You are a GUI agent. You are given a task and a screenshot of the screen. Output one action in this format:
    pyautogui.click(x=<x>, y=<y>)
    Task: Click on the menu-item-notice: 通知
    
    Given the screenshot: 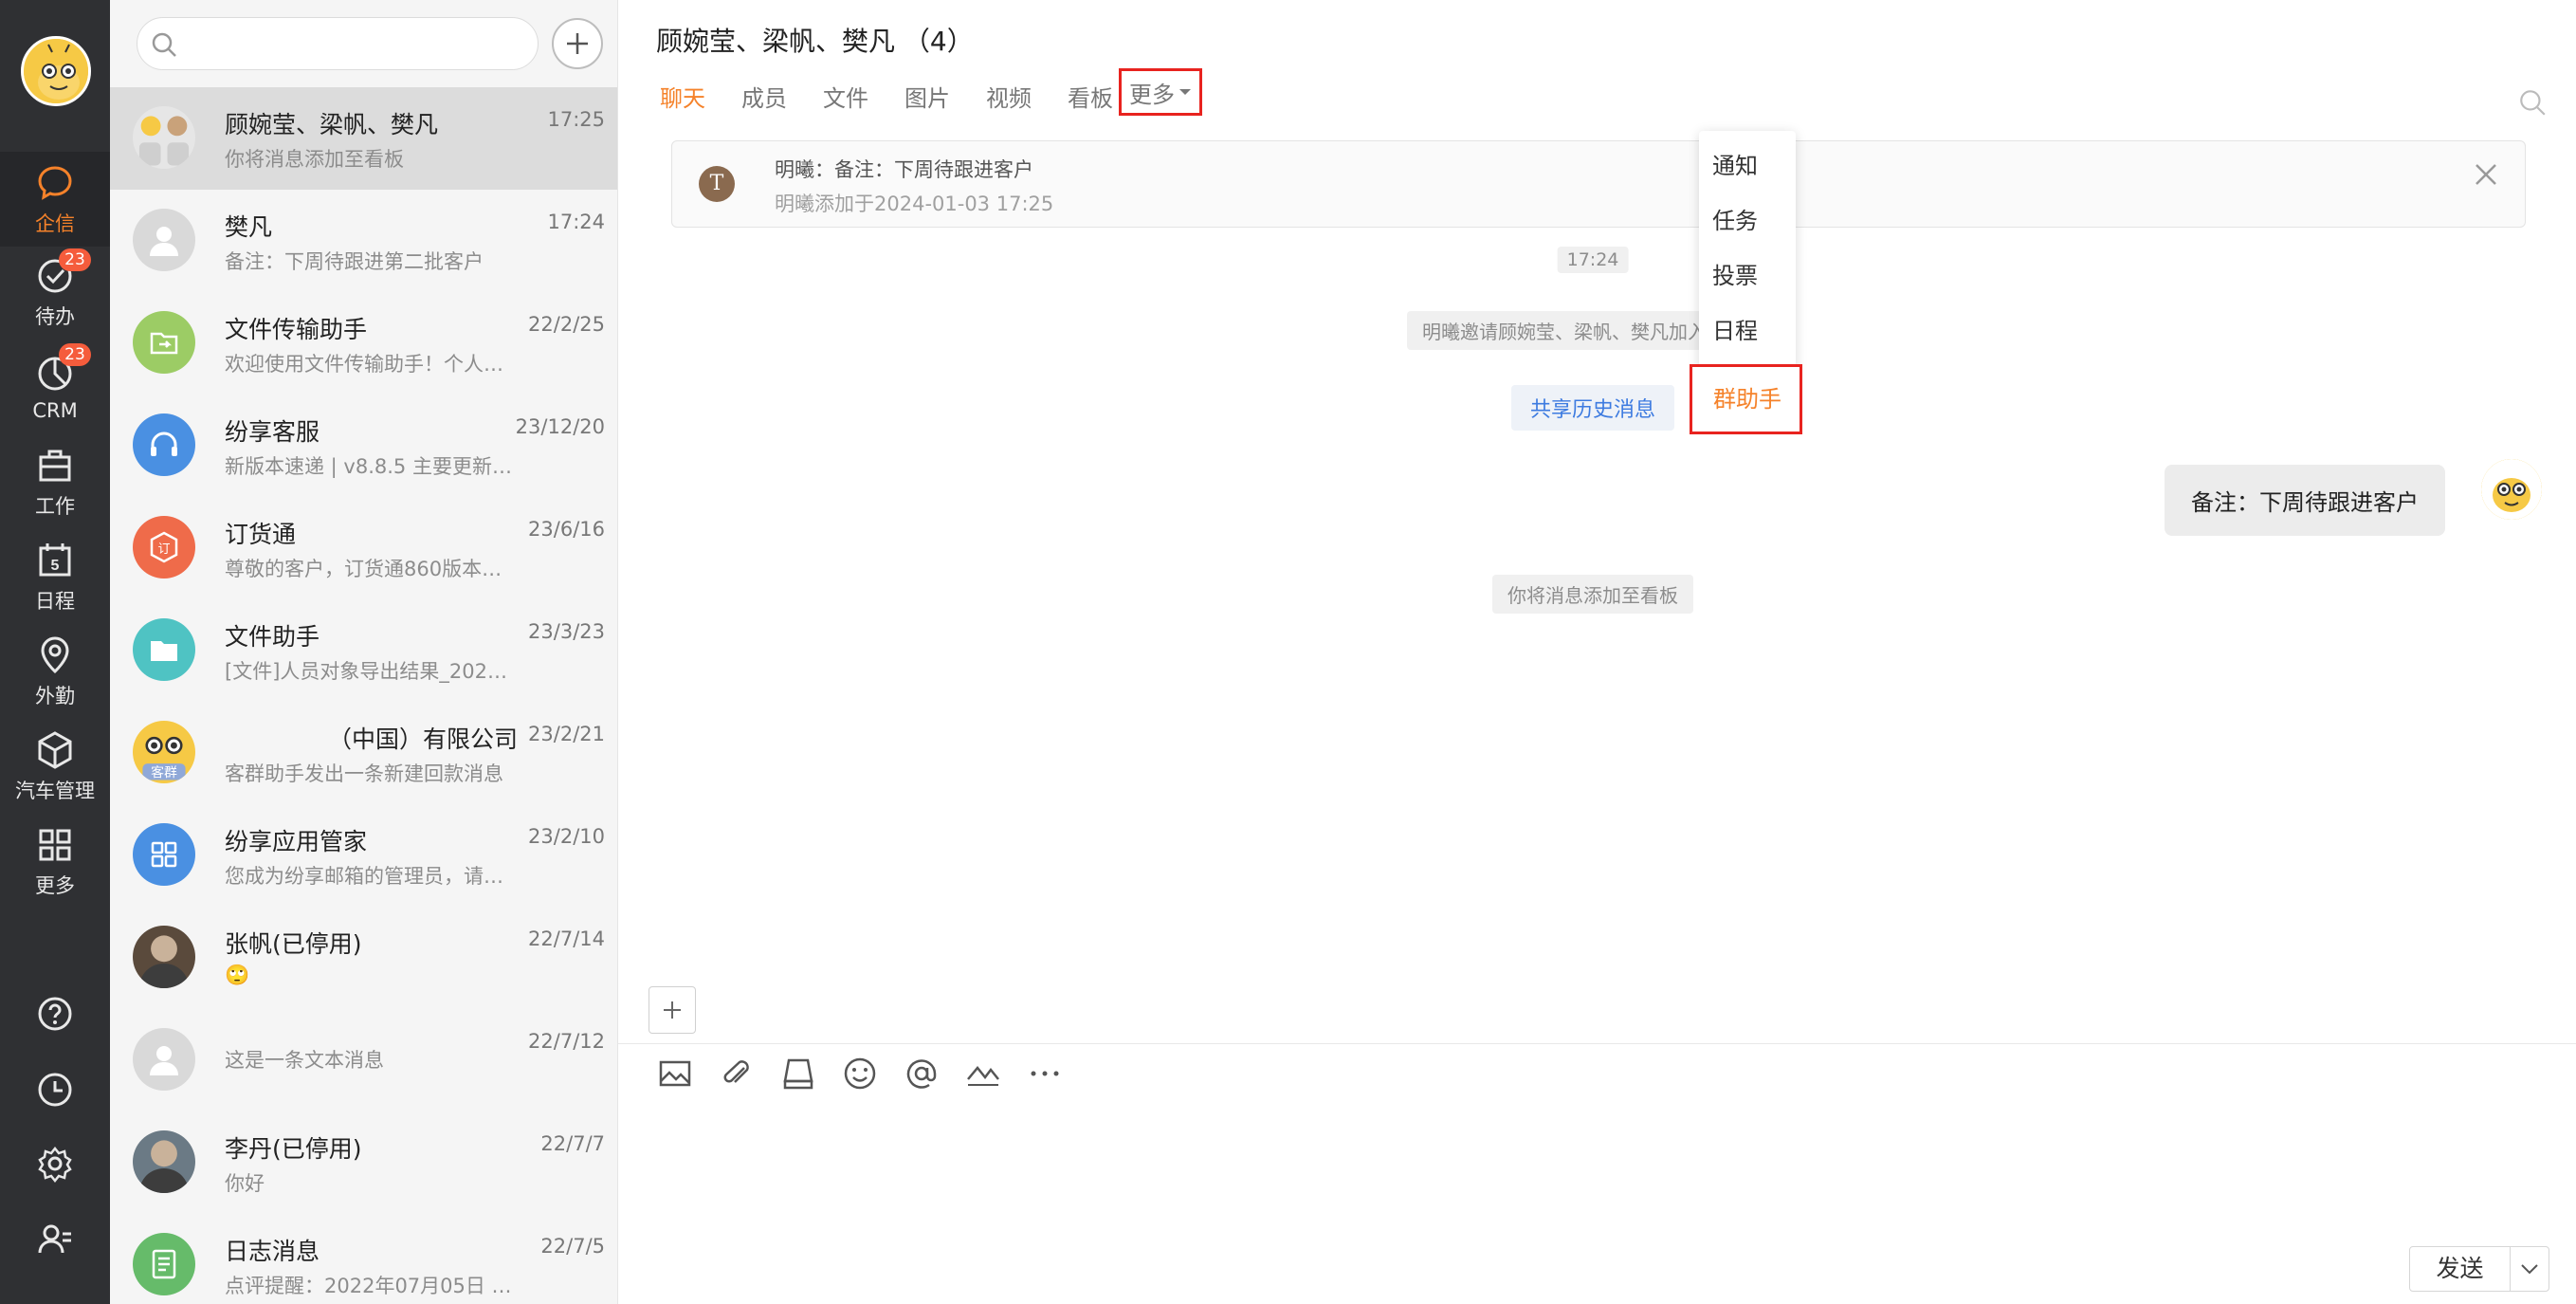 What is the action you would take?
    pyautogui.click(x=1747, y=165)
    